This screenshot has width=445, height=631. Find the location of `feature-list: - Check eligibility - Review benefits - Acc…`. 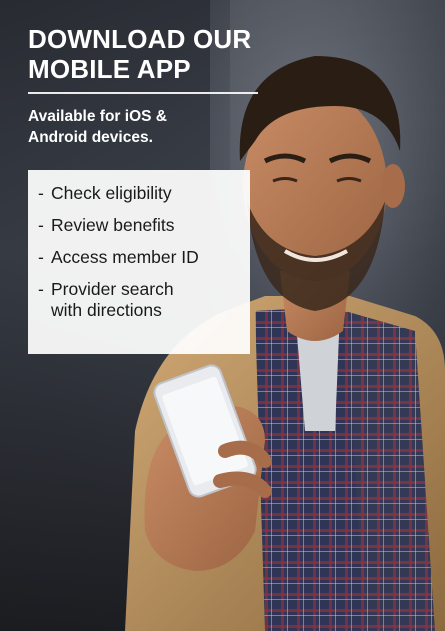

feature-list: - Check eligibility - Review benefits - Acc… is located at coordinates (139, 252).